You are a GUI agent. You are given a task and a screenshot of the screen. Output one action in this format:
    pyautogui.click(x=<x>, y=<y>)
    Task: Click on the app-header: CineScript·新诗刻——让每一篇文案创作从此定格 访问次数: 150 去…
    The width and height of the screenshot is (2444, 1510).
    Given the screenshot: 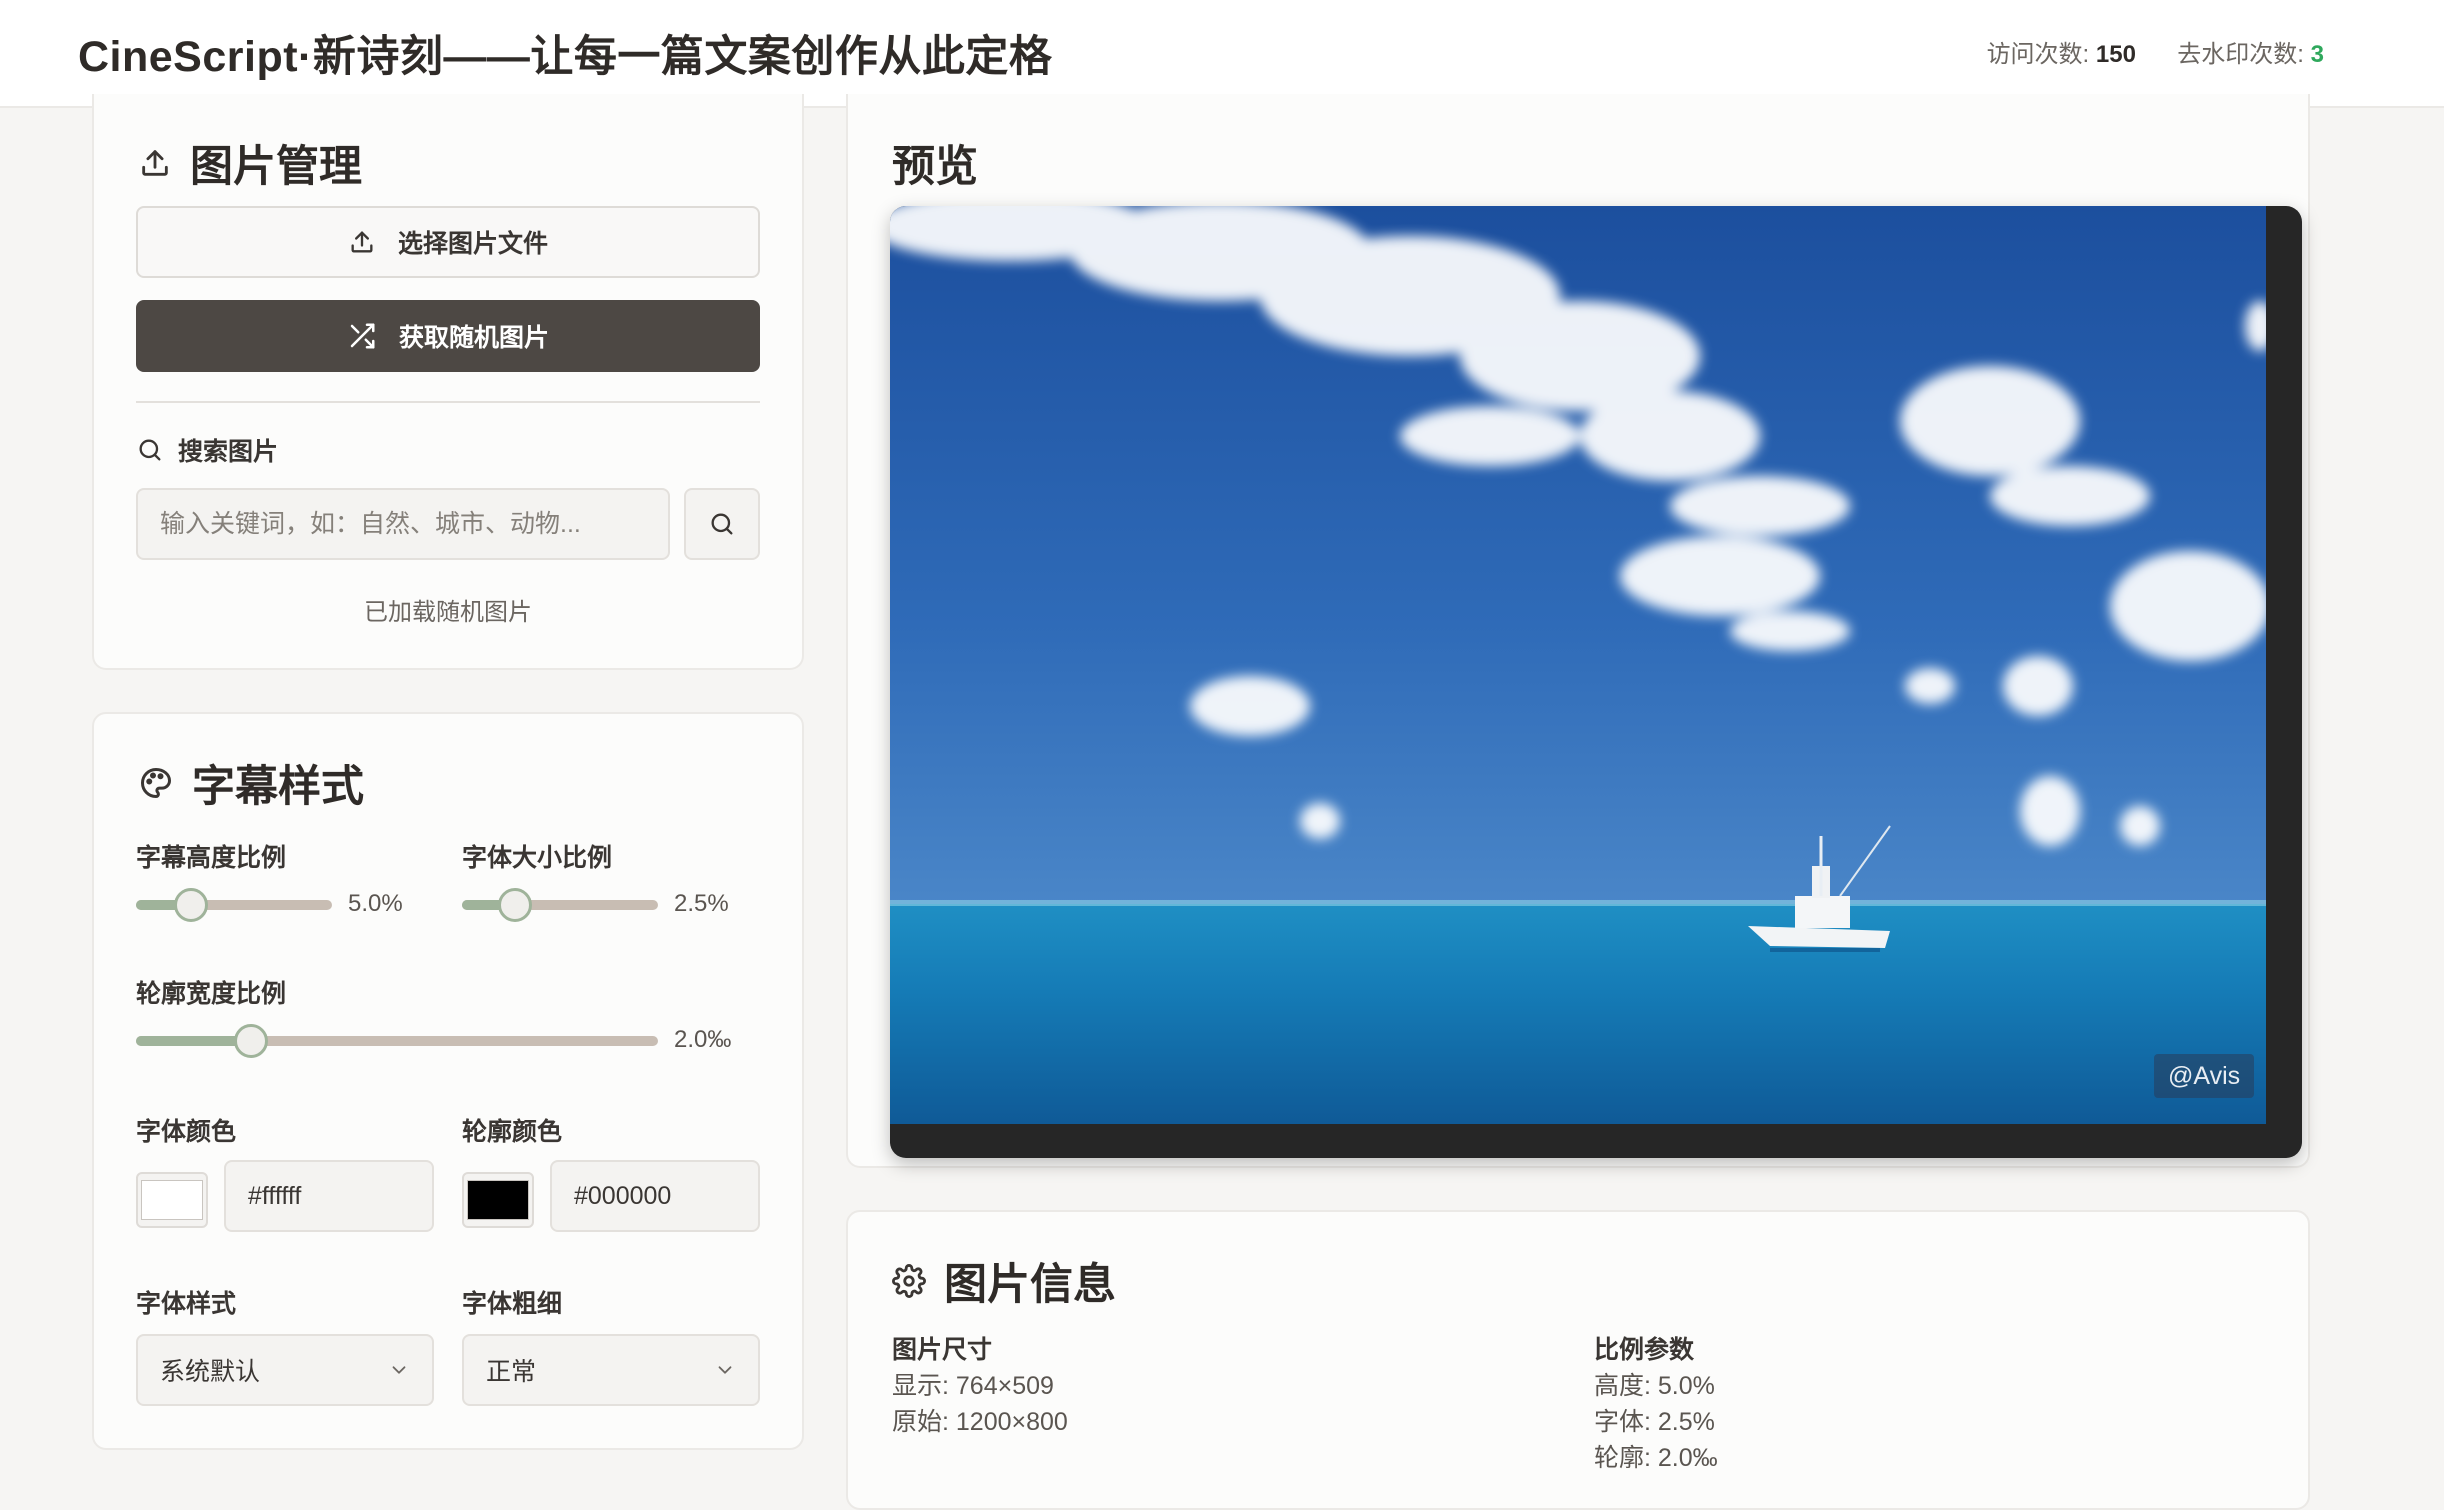 What is the action you would take?
    pyautogui.click(x=1222, y=54)
    